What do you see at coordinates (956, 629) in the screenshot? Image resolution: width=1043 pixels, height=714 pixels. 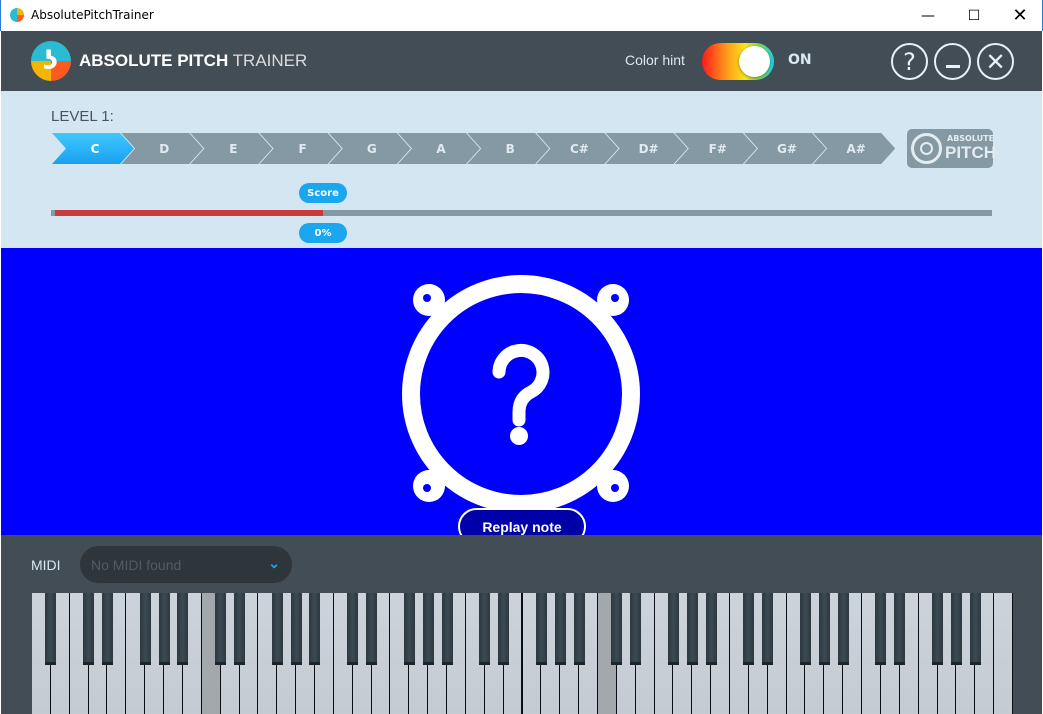 I see `black-key-g-sharp7` at bounding box center [956, 629].